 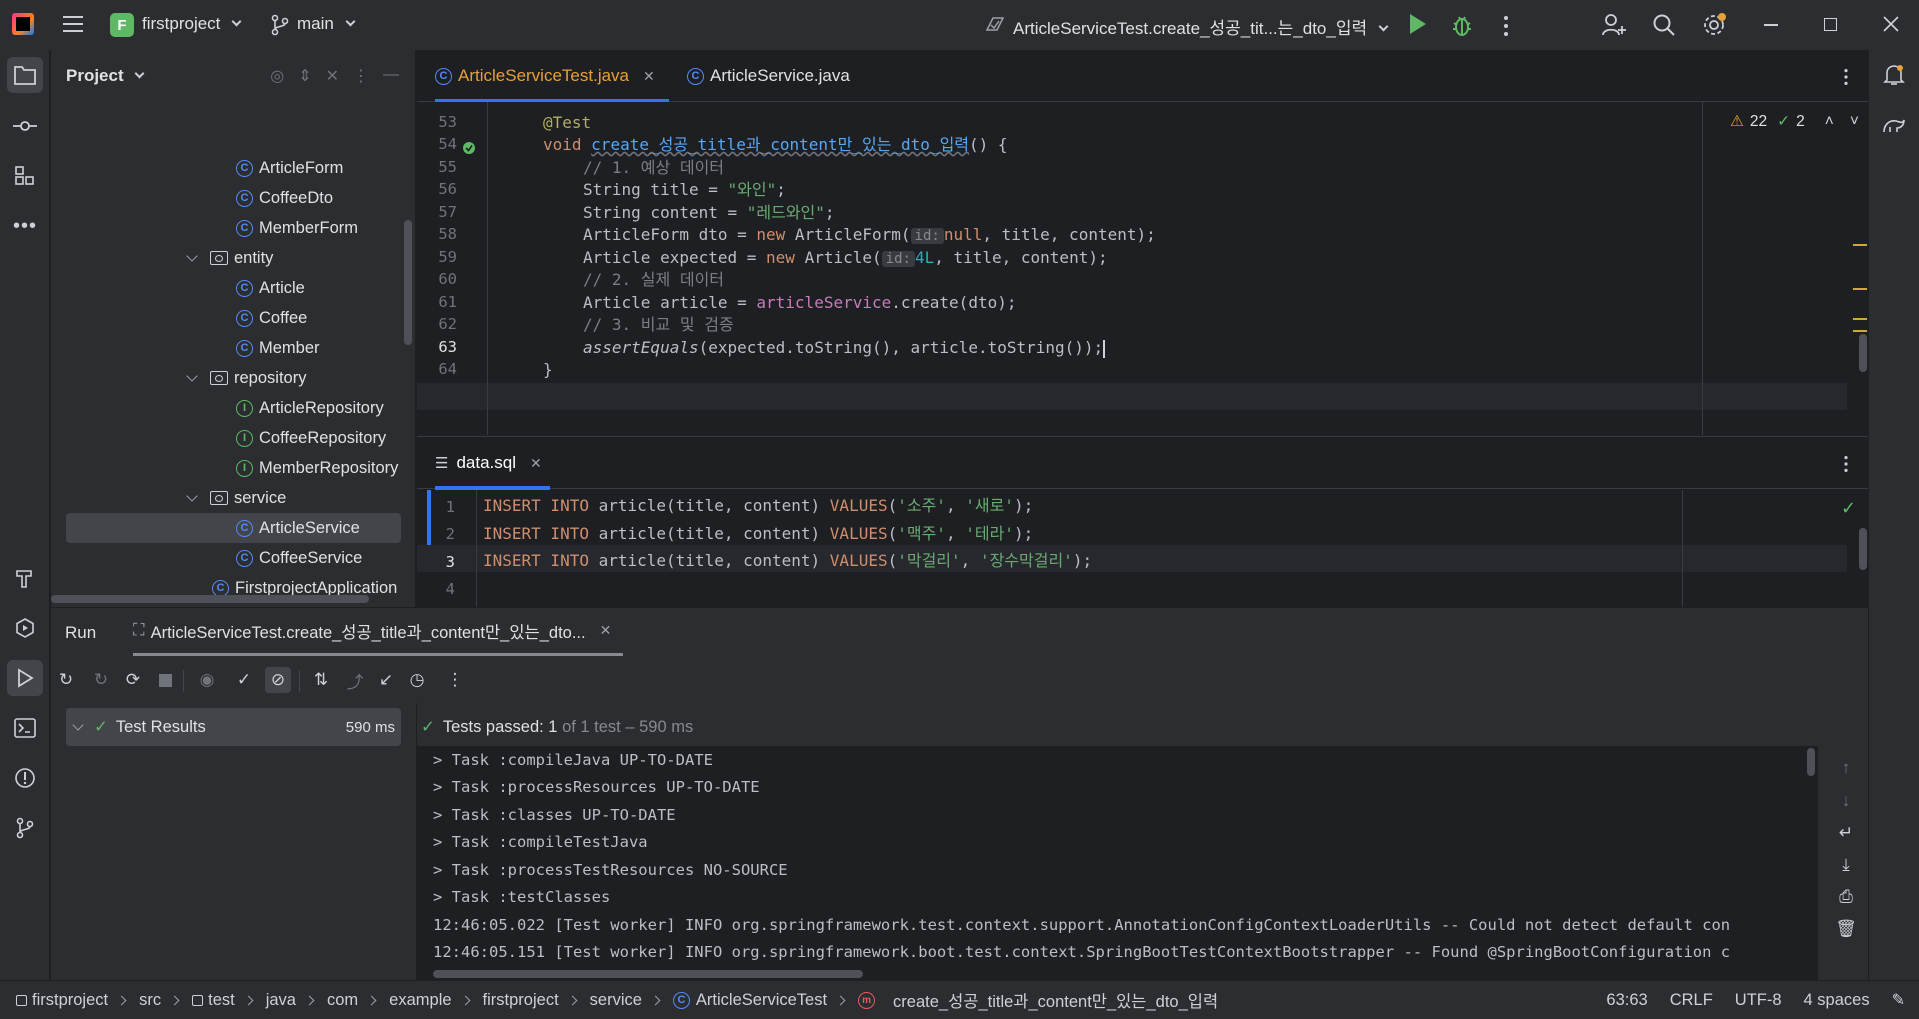 What do you see at coordinates (1771, 25) in the screenshot?
I see `minimize-button` at bounding box center [1771, 25].